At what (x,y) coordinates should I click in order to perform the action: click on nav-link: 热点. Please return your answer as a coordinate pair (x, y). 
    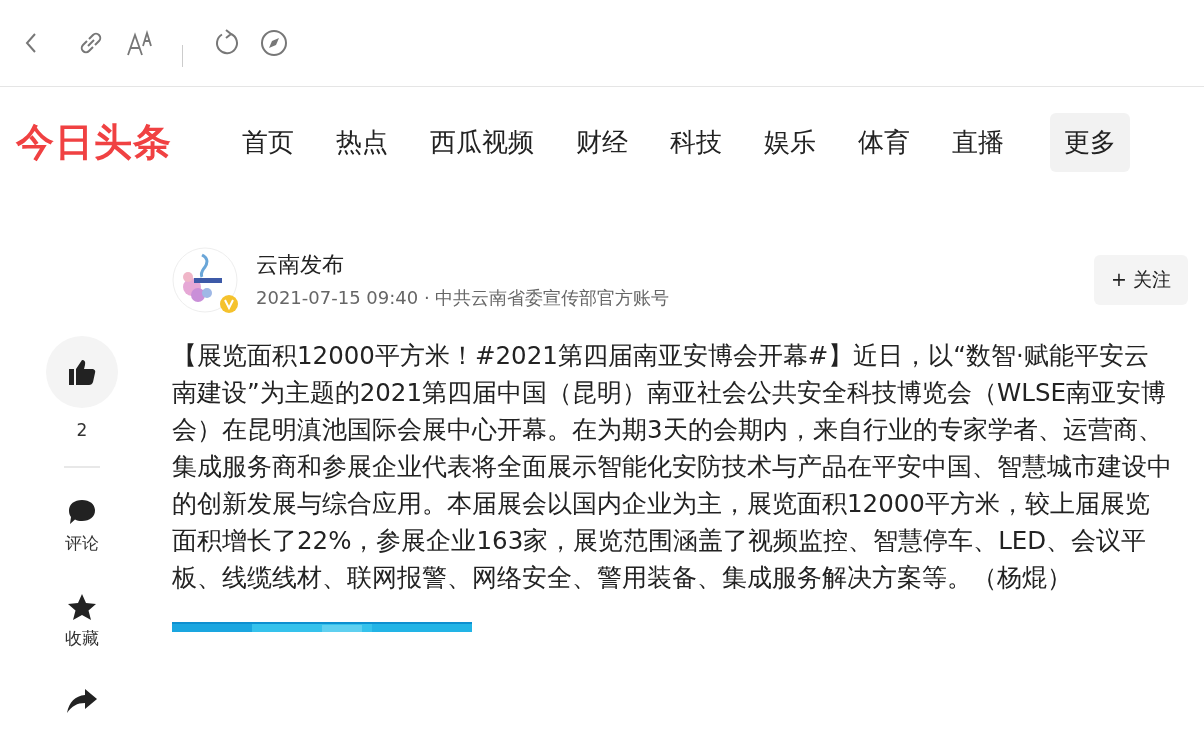
    Looking at the image, I should click on (362, 142).